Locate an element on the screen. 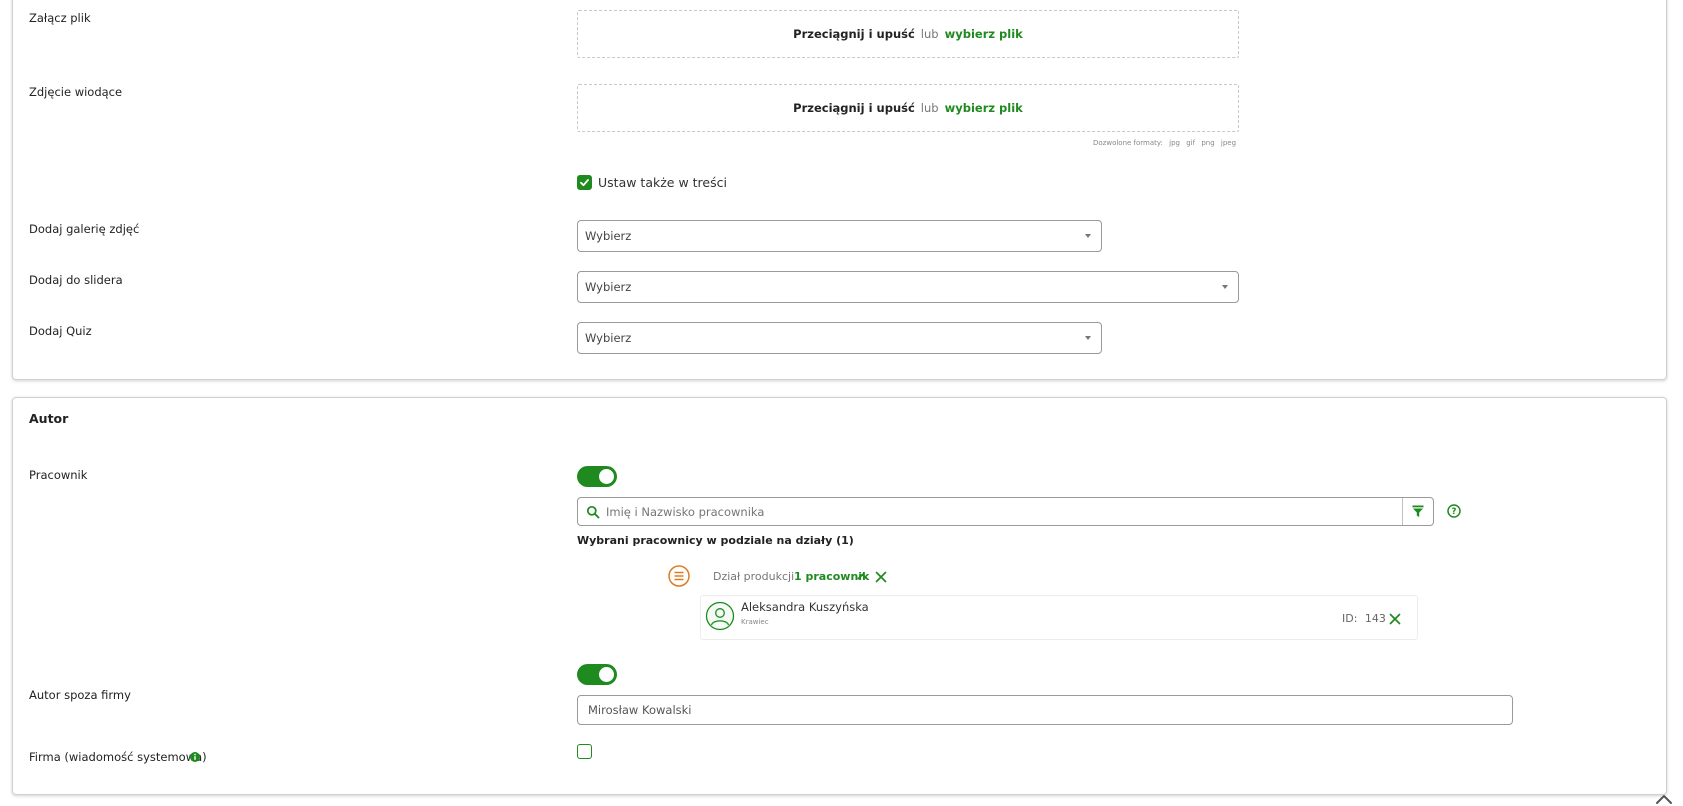  avatar-icon is located at coordinates (720, 616).